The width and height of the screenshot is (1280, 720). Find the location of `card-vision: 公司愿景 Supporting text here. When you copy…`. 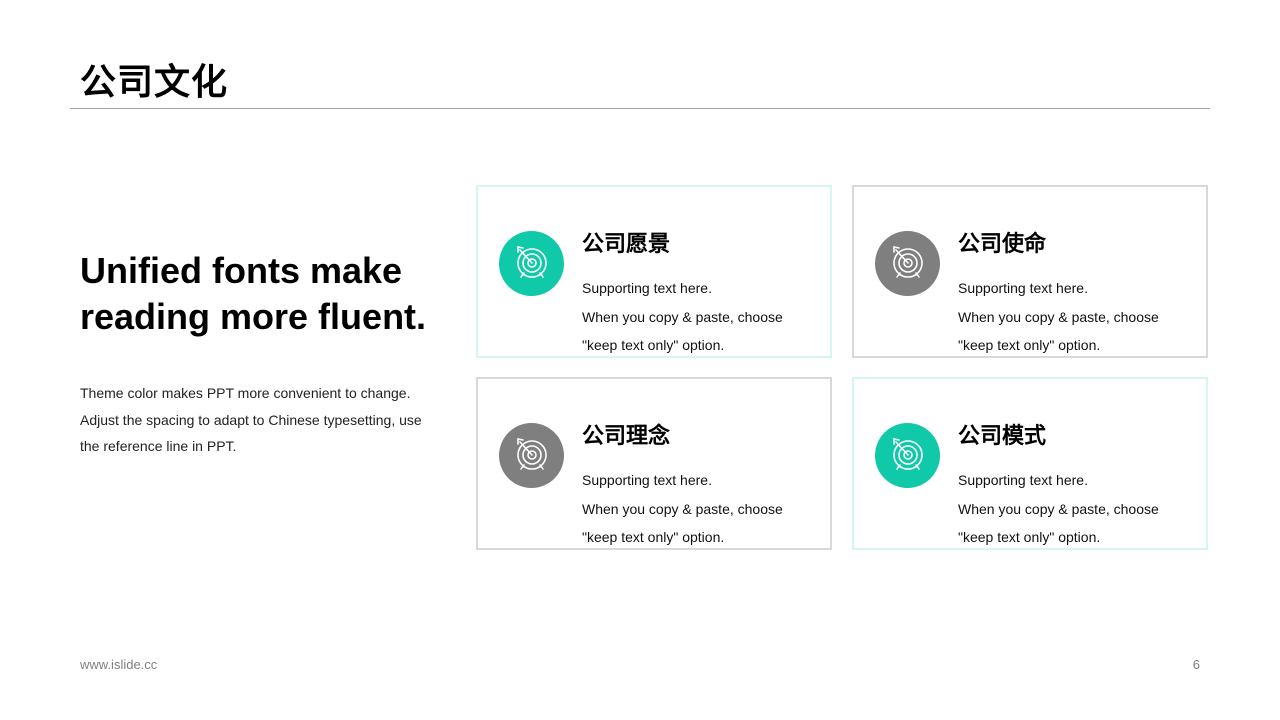

card-vision: 公司愿景 Supporting text here. When you copy… is located at coordinates (654, 271).